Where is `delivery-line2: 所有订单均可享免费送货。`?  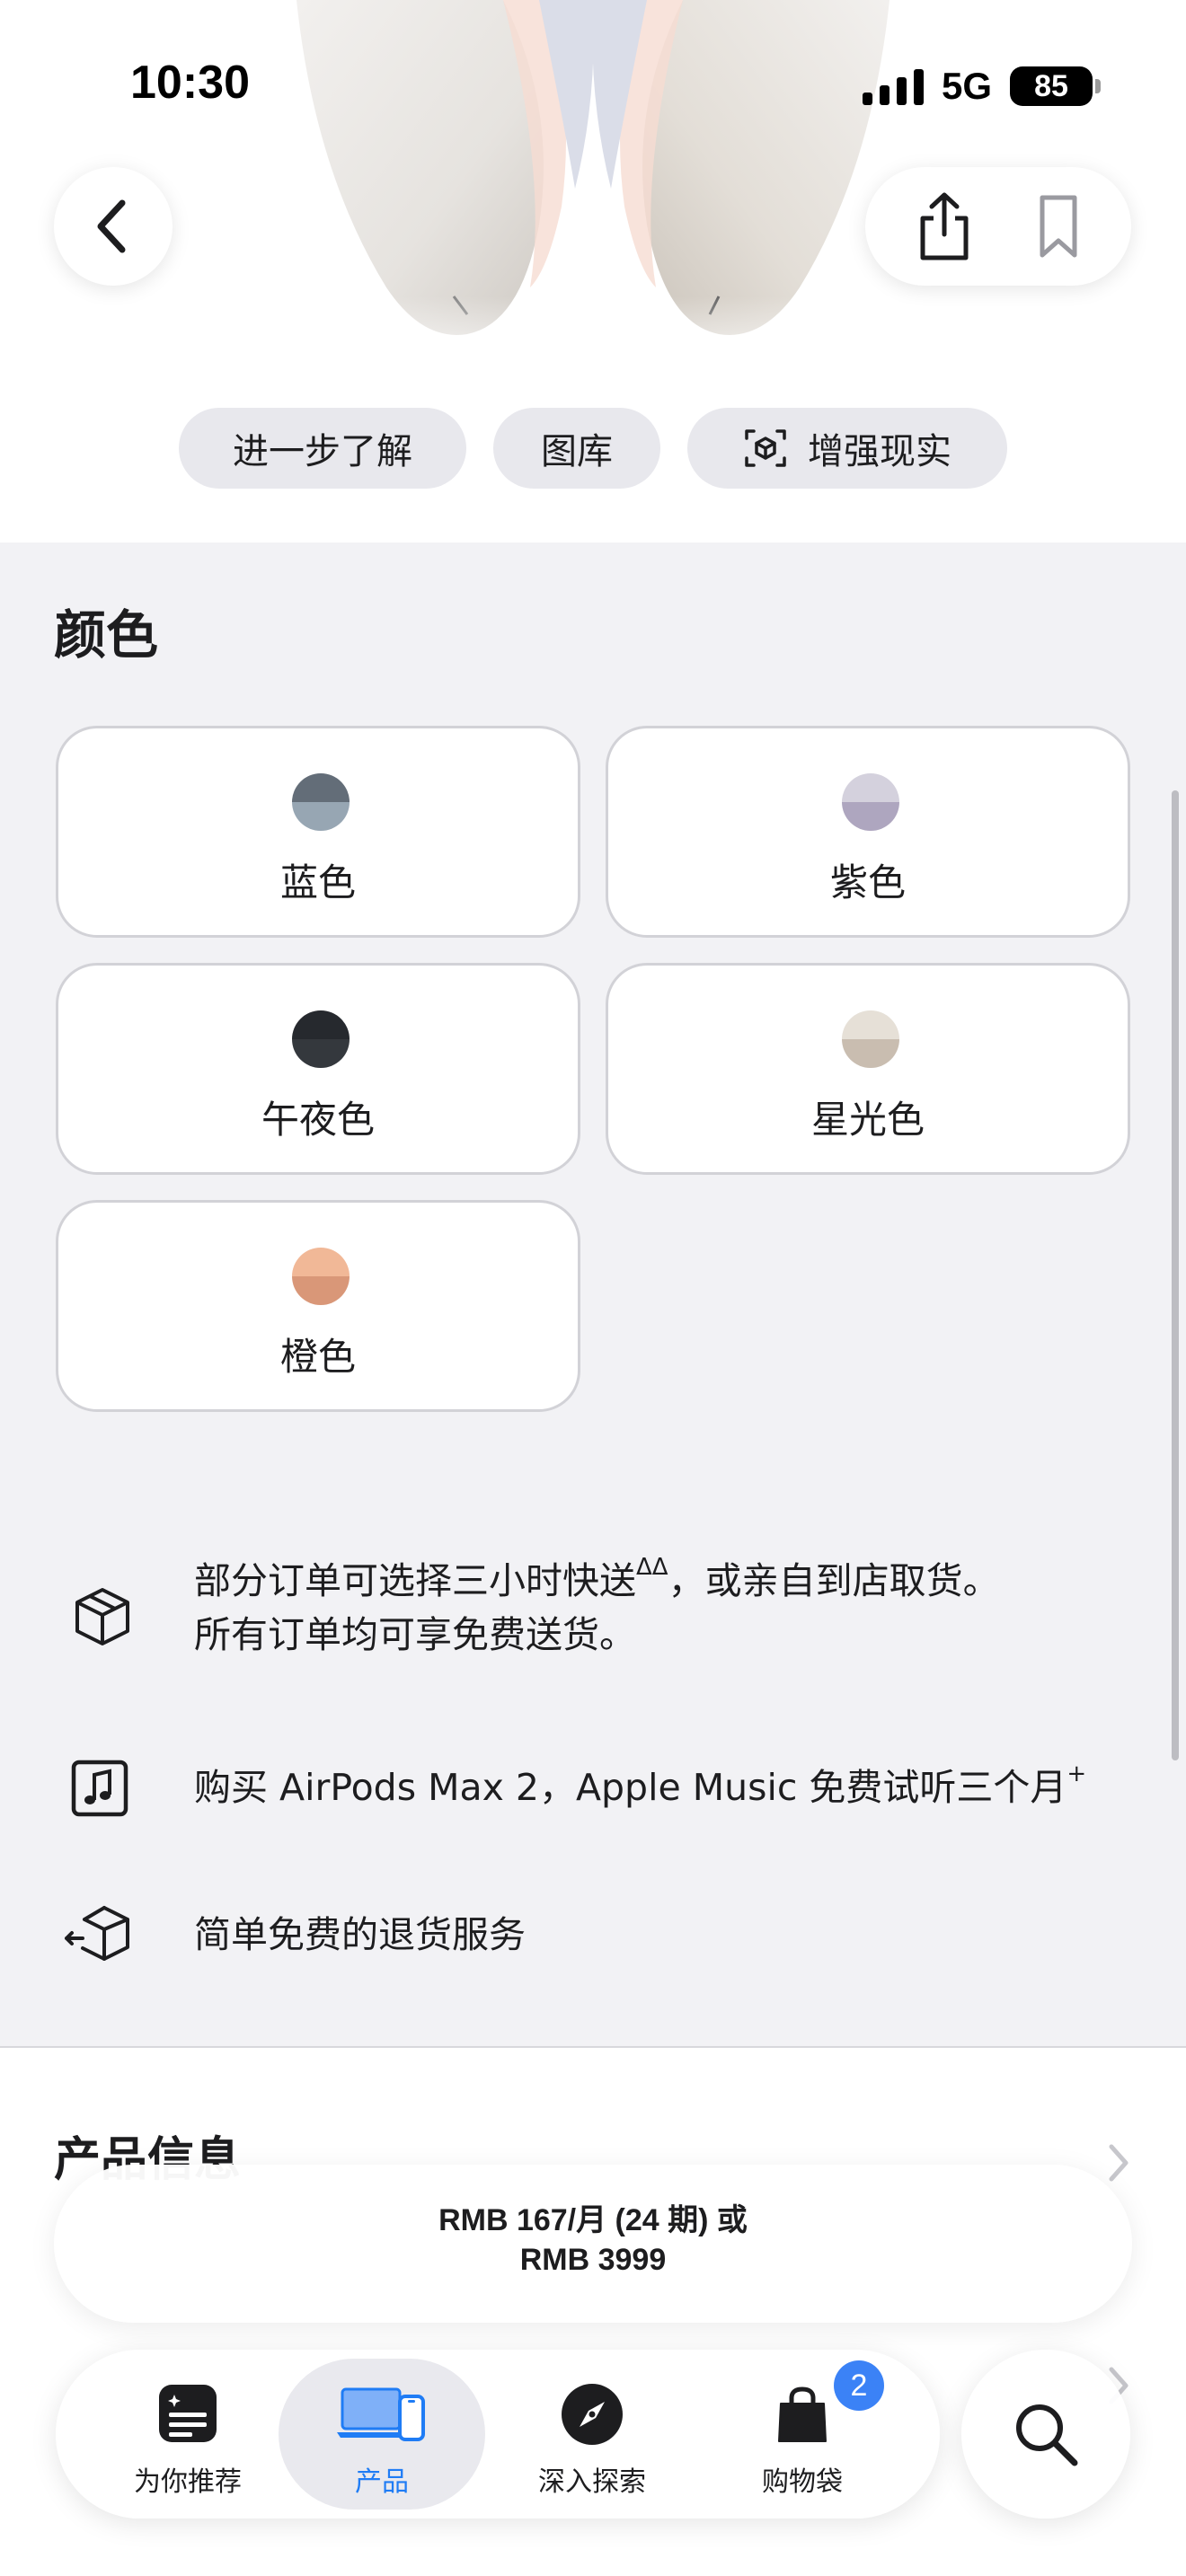
delivery-line2: 所有订单均可享免费送货。 is located at coordinates (415, 1634).